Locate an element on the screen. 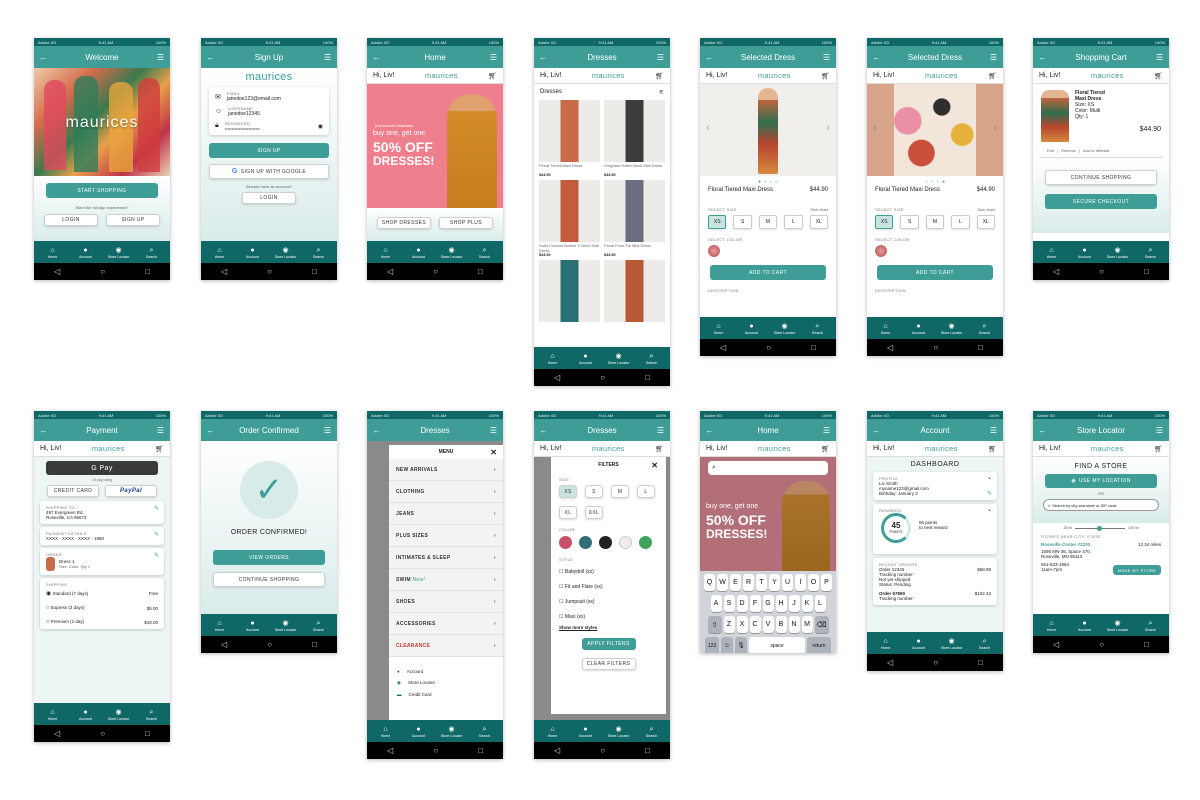 This screenshot has height=800, width=1200. shift-key: ⇧ is located at coordinates (714, 624).